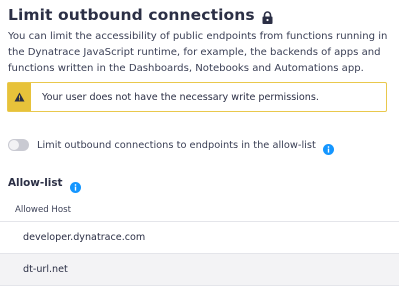 This screenshot has height=302, width=399. What do you see at coordinates (199, 238) in the screenshot?
I see `table-row: developer.dynatrace.com` at bounding box center [199, 238].